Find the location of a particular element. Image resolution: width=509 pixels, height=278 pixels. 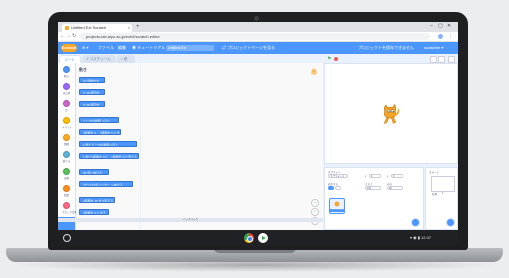

project-title-input: Untitled-Ext is located at coordinates (190, 48).